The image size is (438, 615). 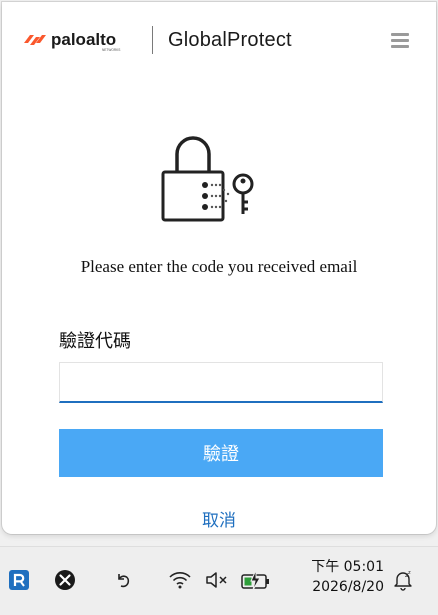 I want to click on taskbar: 下午 05:01 2026/8/20 z z, so click(x=219, y=580).